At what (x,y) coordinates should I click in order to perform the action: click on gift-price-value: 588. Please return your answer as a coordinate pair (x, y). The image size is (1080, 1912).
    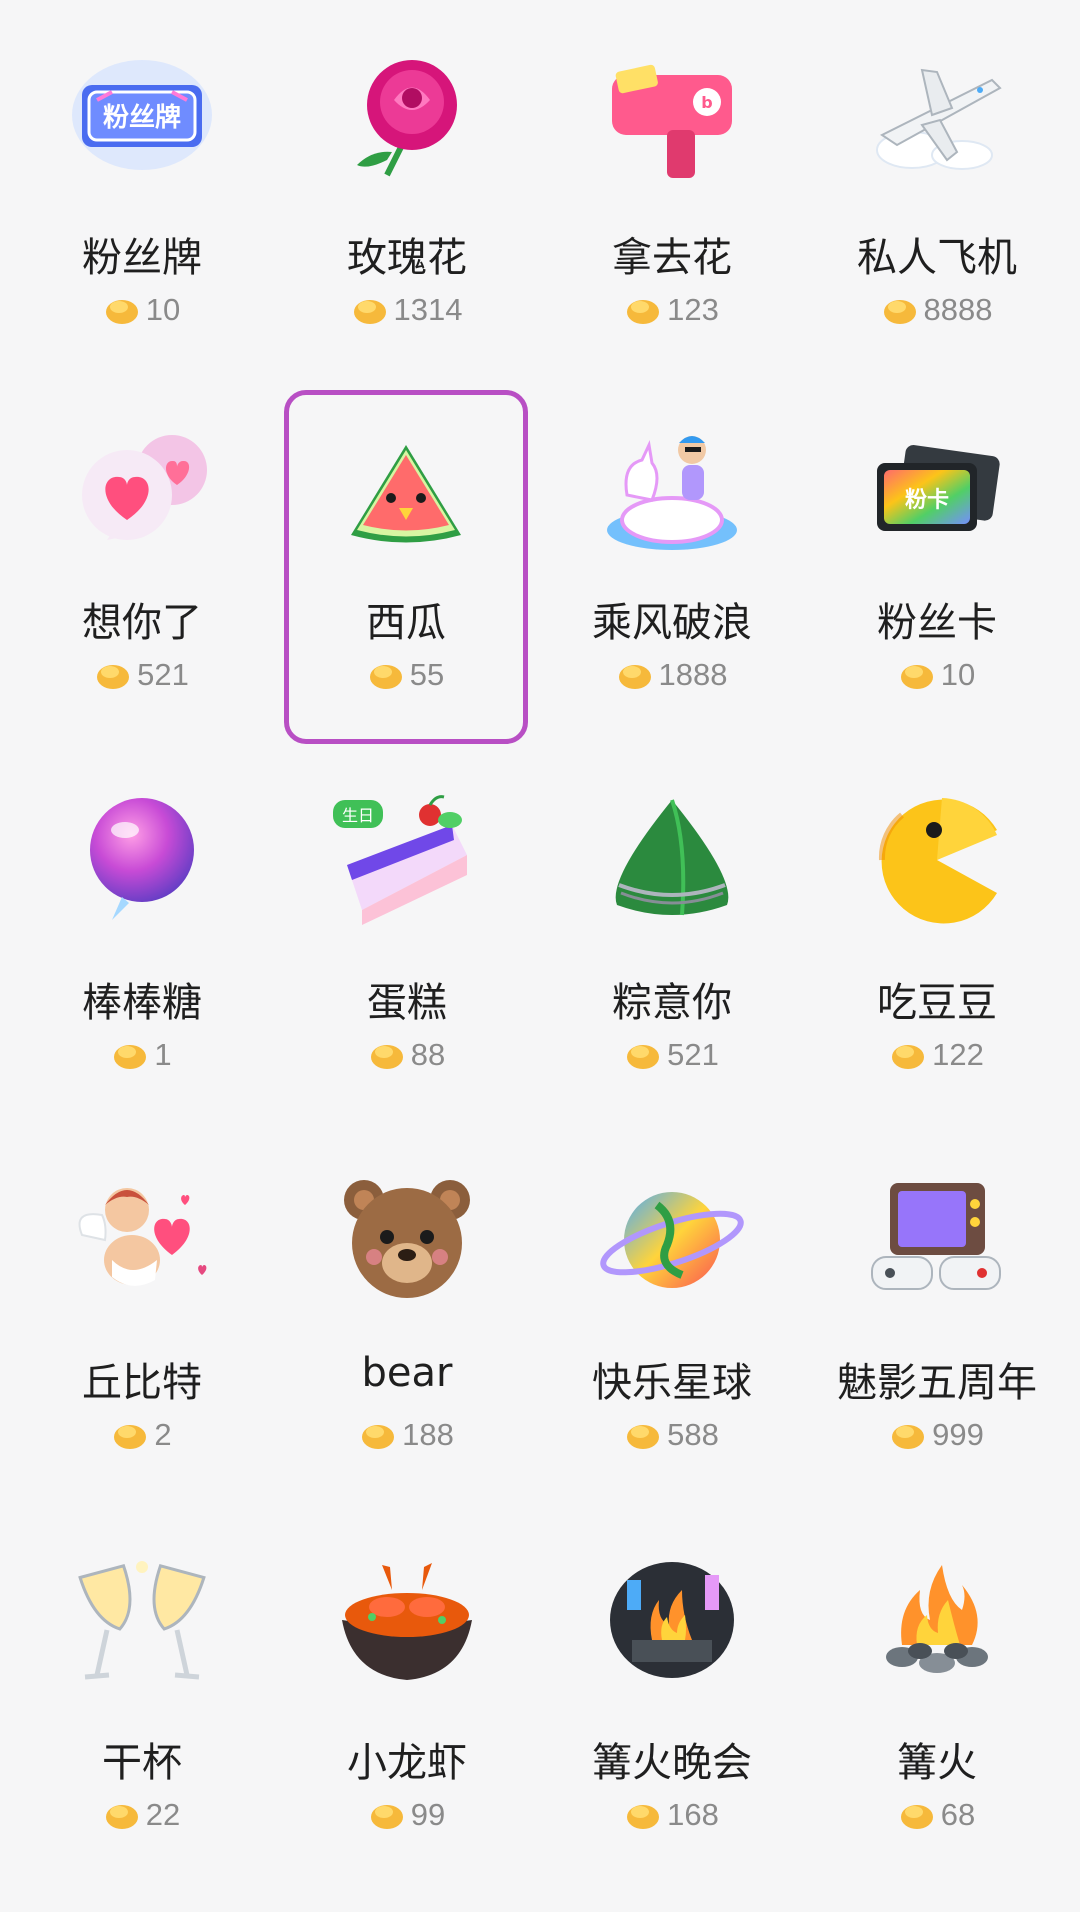
    Looking at the image, I should click on (693, 1434).